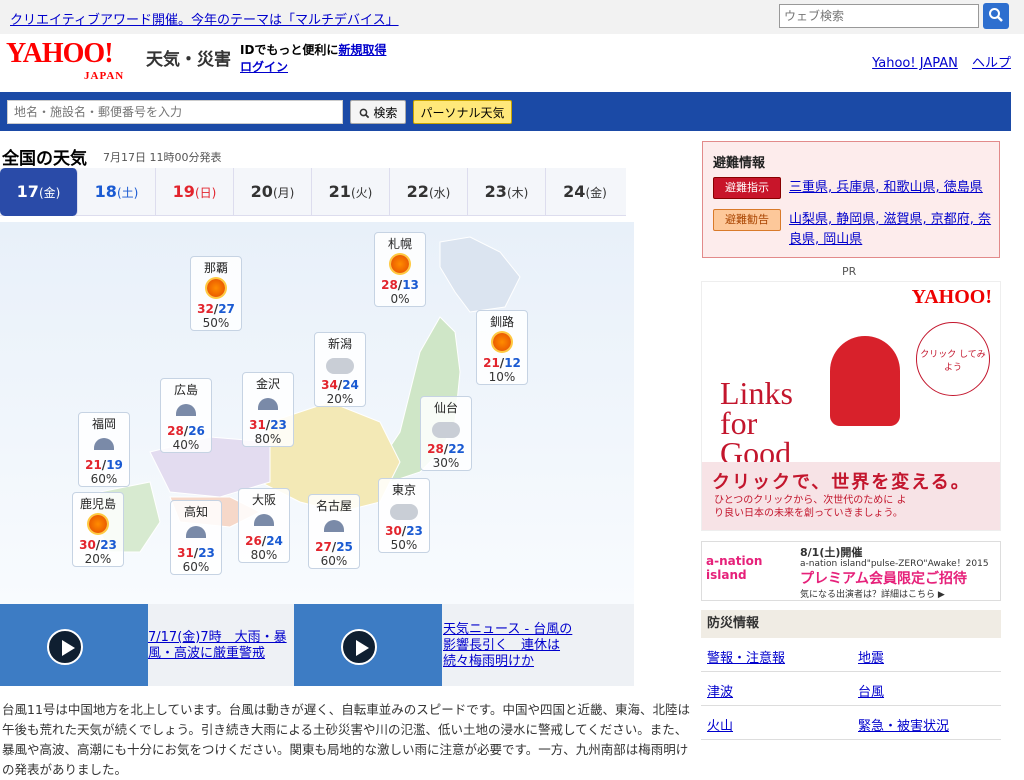 Image resolution: width=1024 pixels, height=780 pixels. What do you see at coordinates (849, 271) in the screenshot?
I see `pr-label: PR` at bounding box center [849, 271].